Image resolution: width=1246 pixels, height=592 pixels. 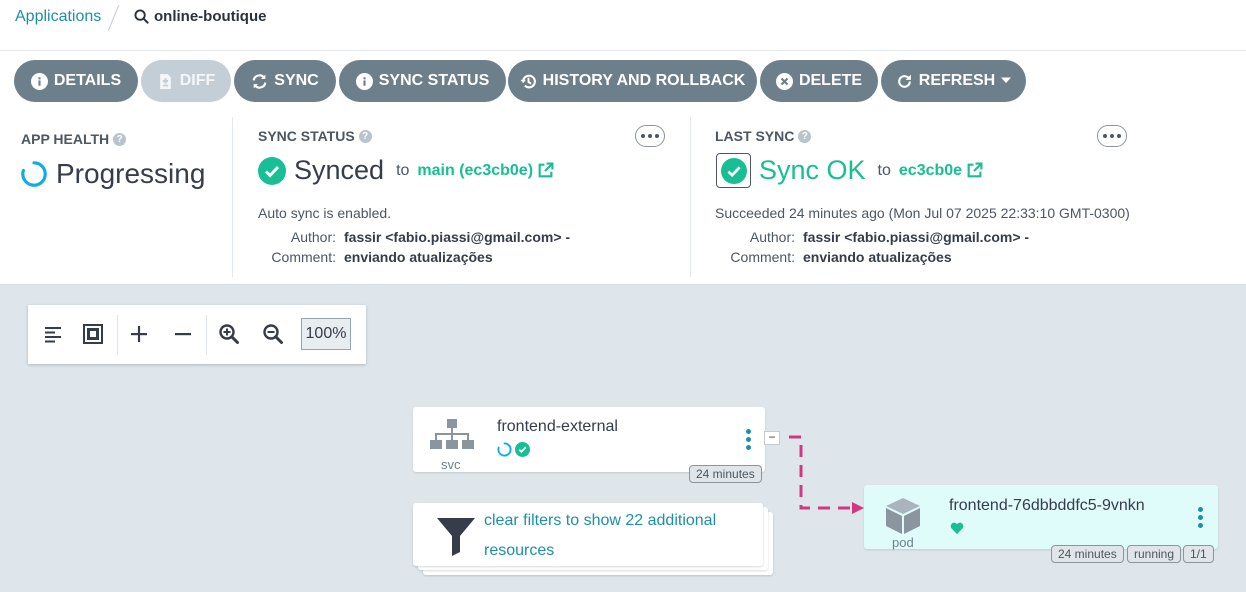 I want to click on fit-screen-button, so click(x=93, y=334).